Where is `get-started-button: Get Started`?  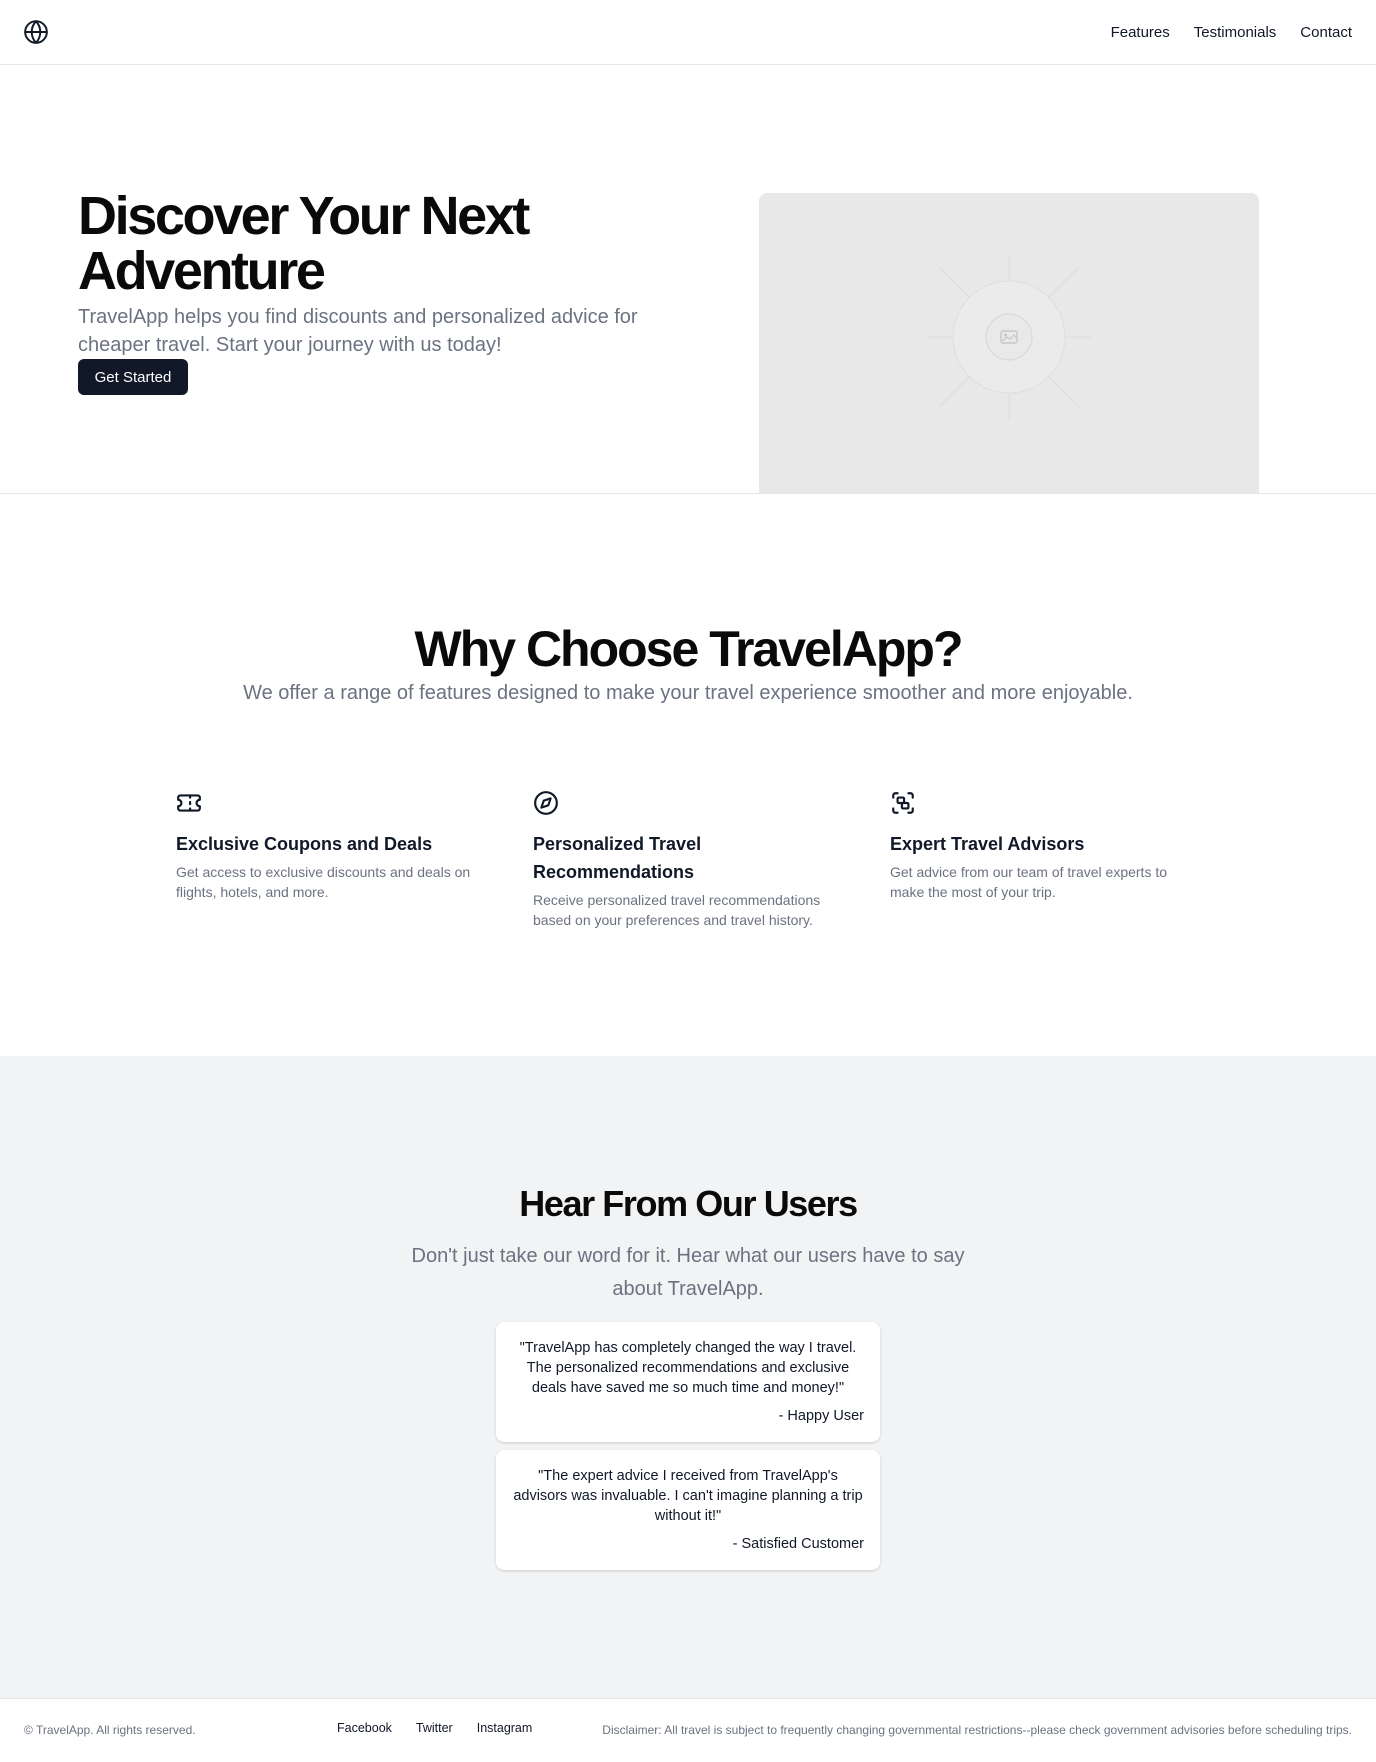 get-started-button: Get Started is located at coordinates (133, 377).